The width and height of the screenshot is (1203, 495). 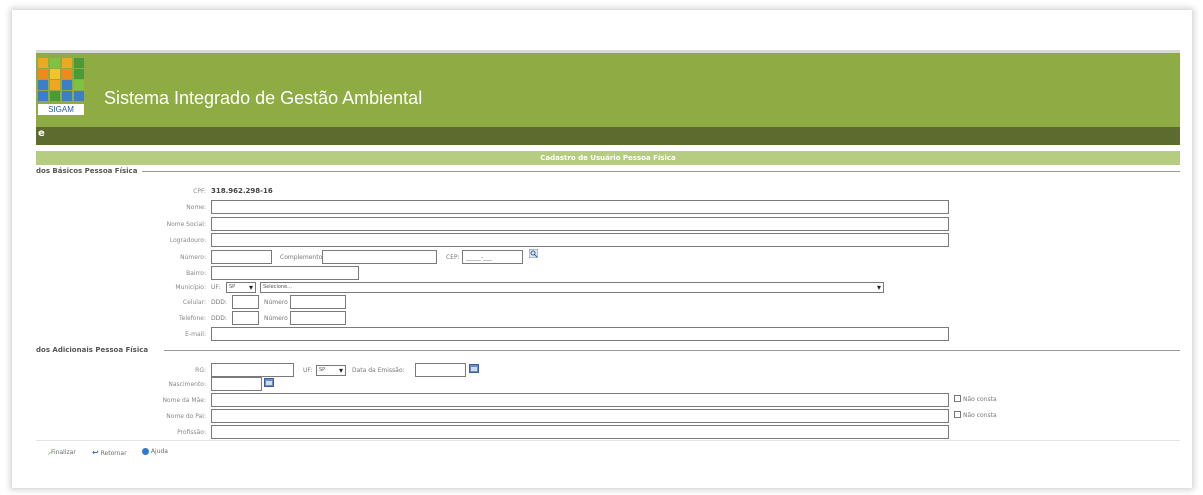 I want to click on nome-pai-input, so click(x=580, y=416).